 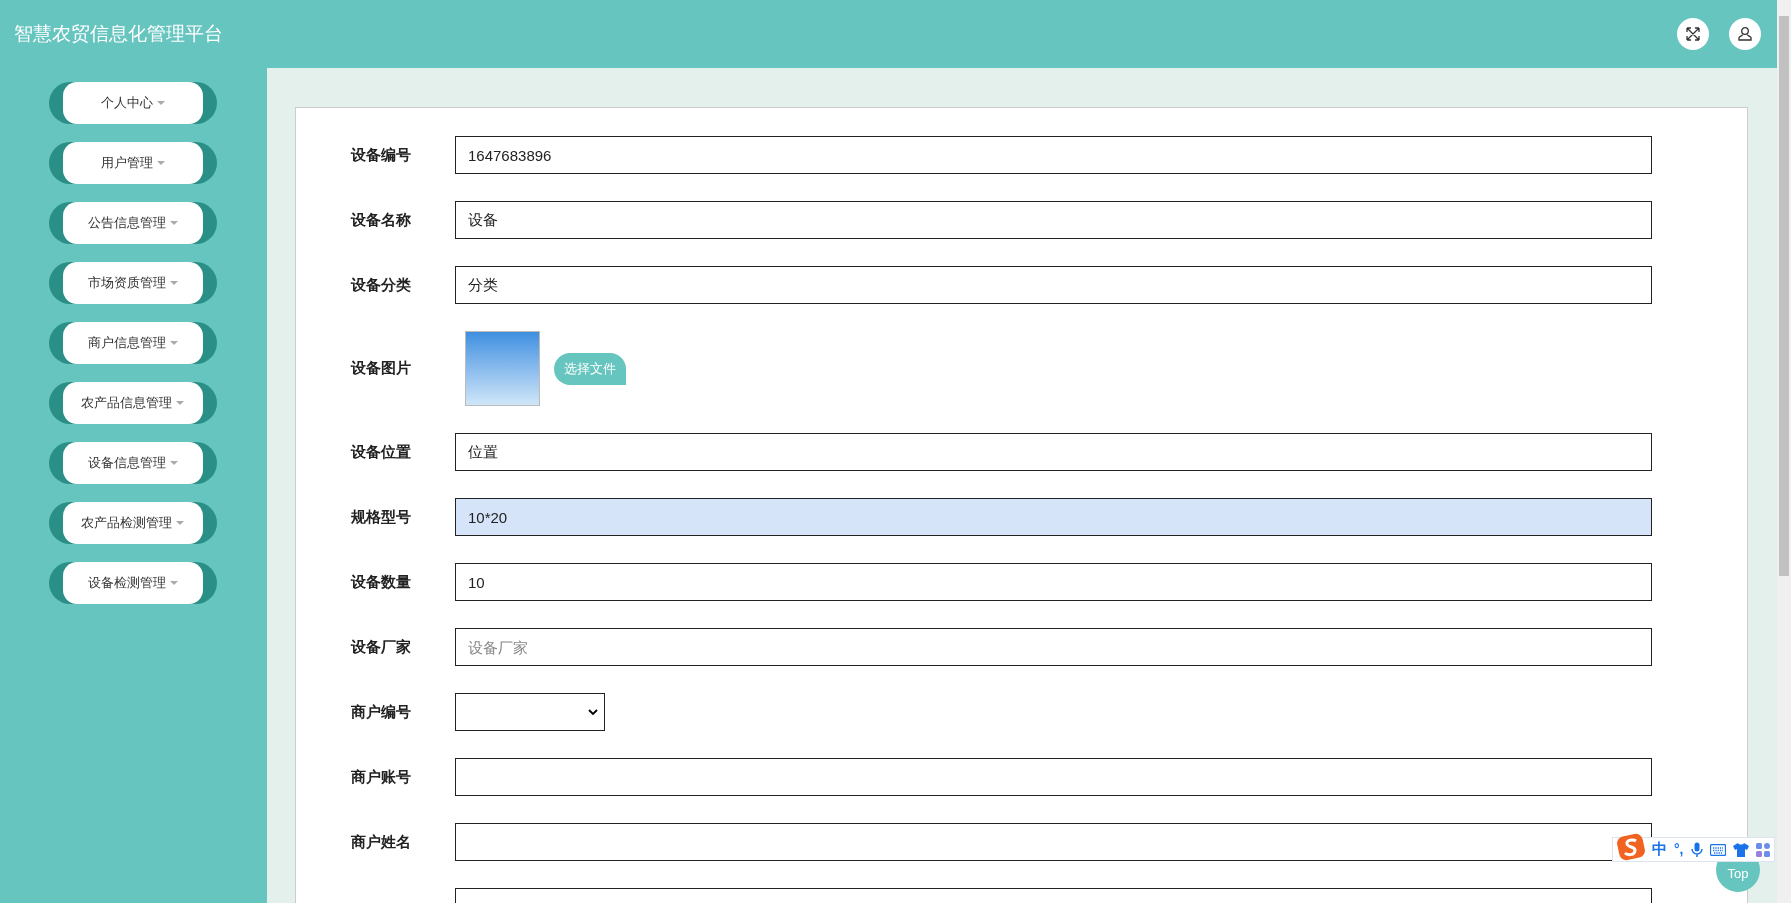 What do you see at coordinates (132, 163) in the screenshot?
I see `sidebar-menu-item: 用户管理` at bounding box center [132, 163].